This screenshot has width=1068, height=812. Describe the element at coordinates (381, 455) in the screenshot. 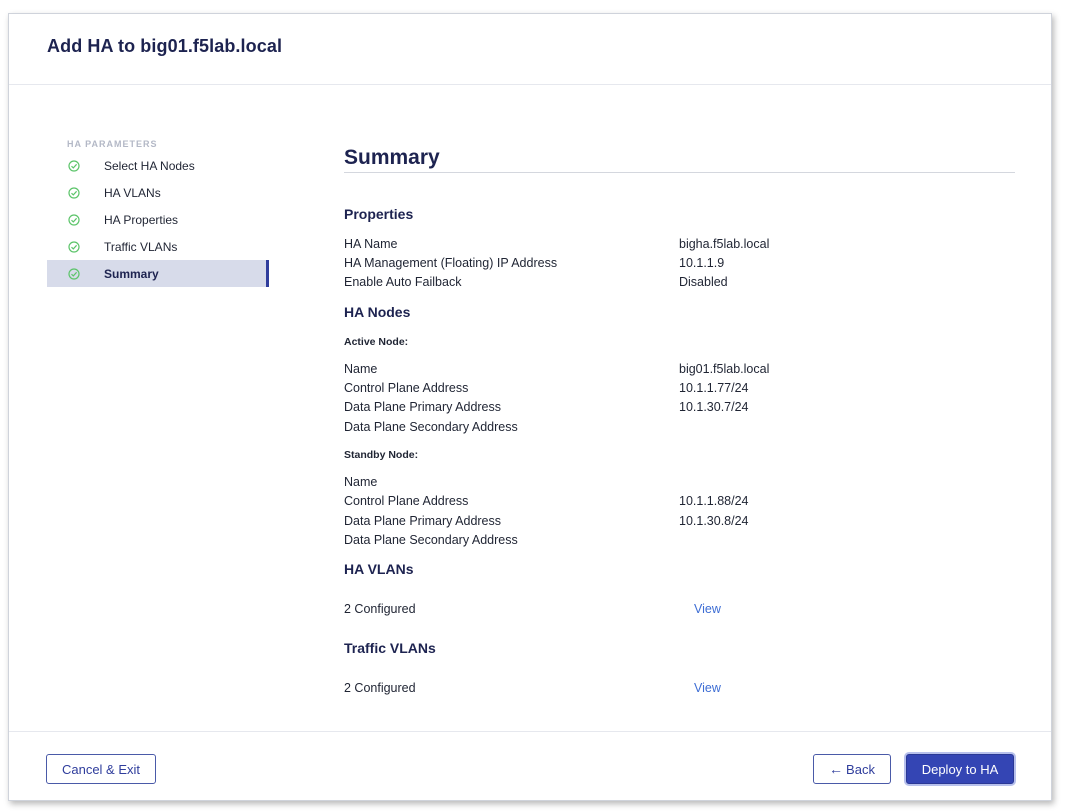

I see `standby-node-heading: Standby Node:` at that location.